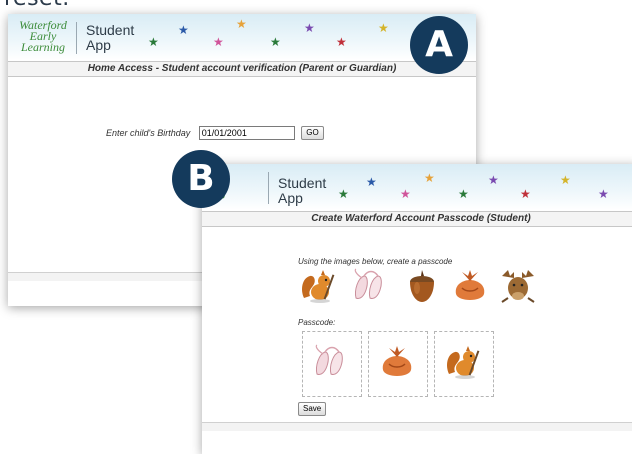 This screenshot has width=632, height=454. What do you see at coordinates (37, 5) in the screenshot?
I see `intro-text: reset.` at bounding box center [37, 5].